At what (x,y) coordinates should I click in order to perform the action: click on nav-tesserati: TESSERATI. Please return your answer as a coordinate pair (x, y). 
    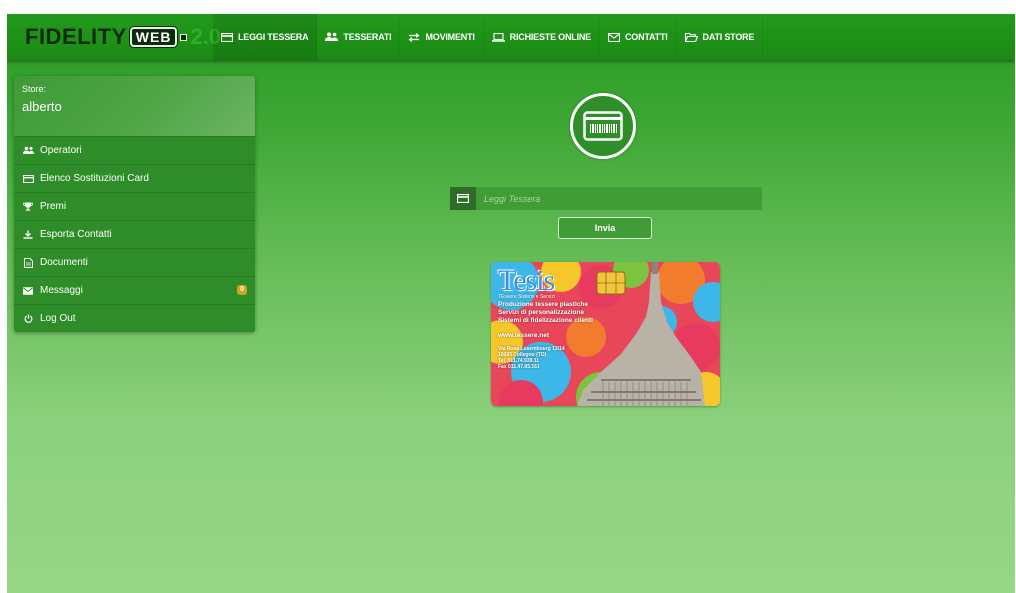
    Looking at the image, I should click on (359, 37).